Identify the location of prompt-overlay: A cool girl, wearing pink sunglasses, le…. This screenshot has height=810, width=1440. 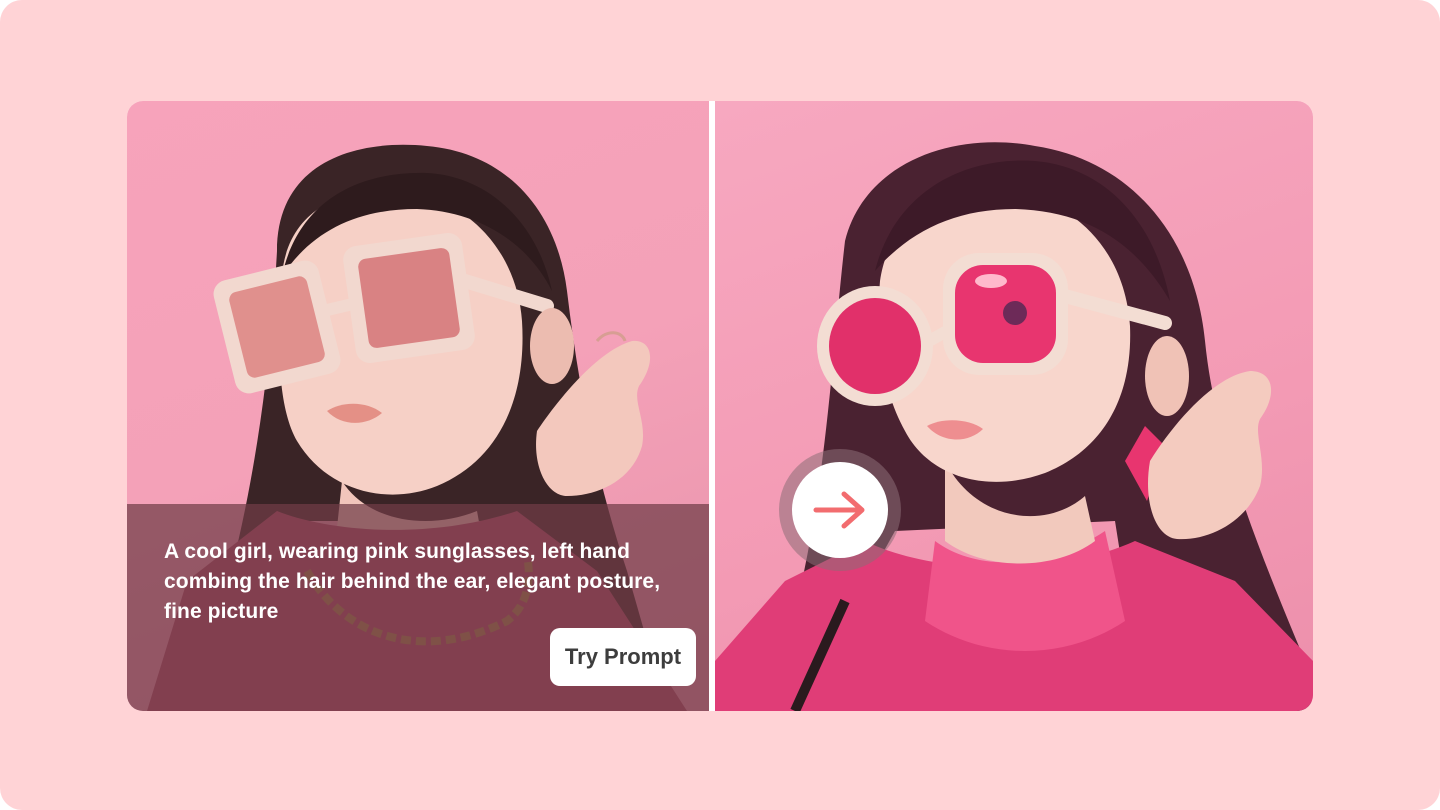
(418, 607).